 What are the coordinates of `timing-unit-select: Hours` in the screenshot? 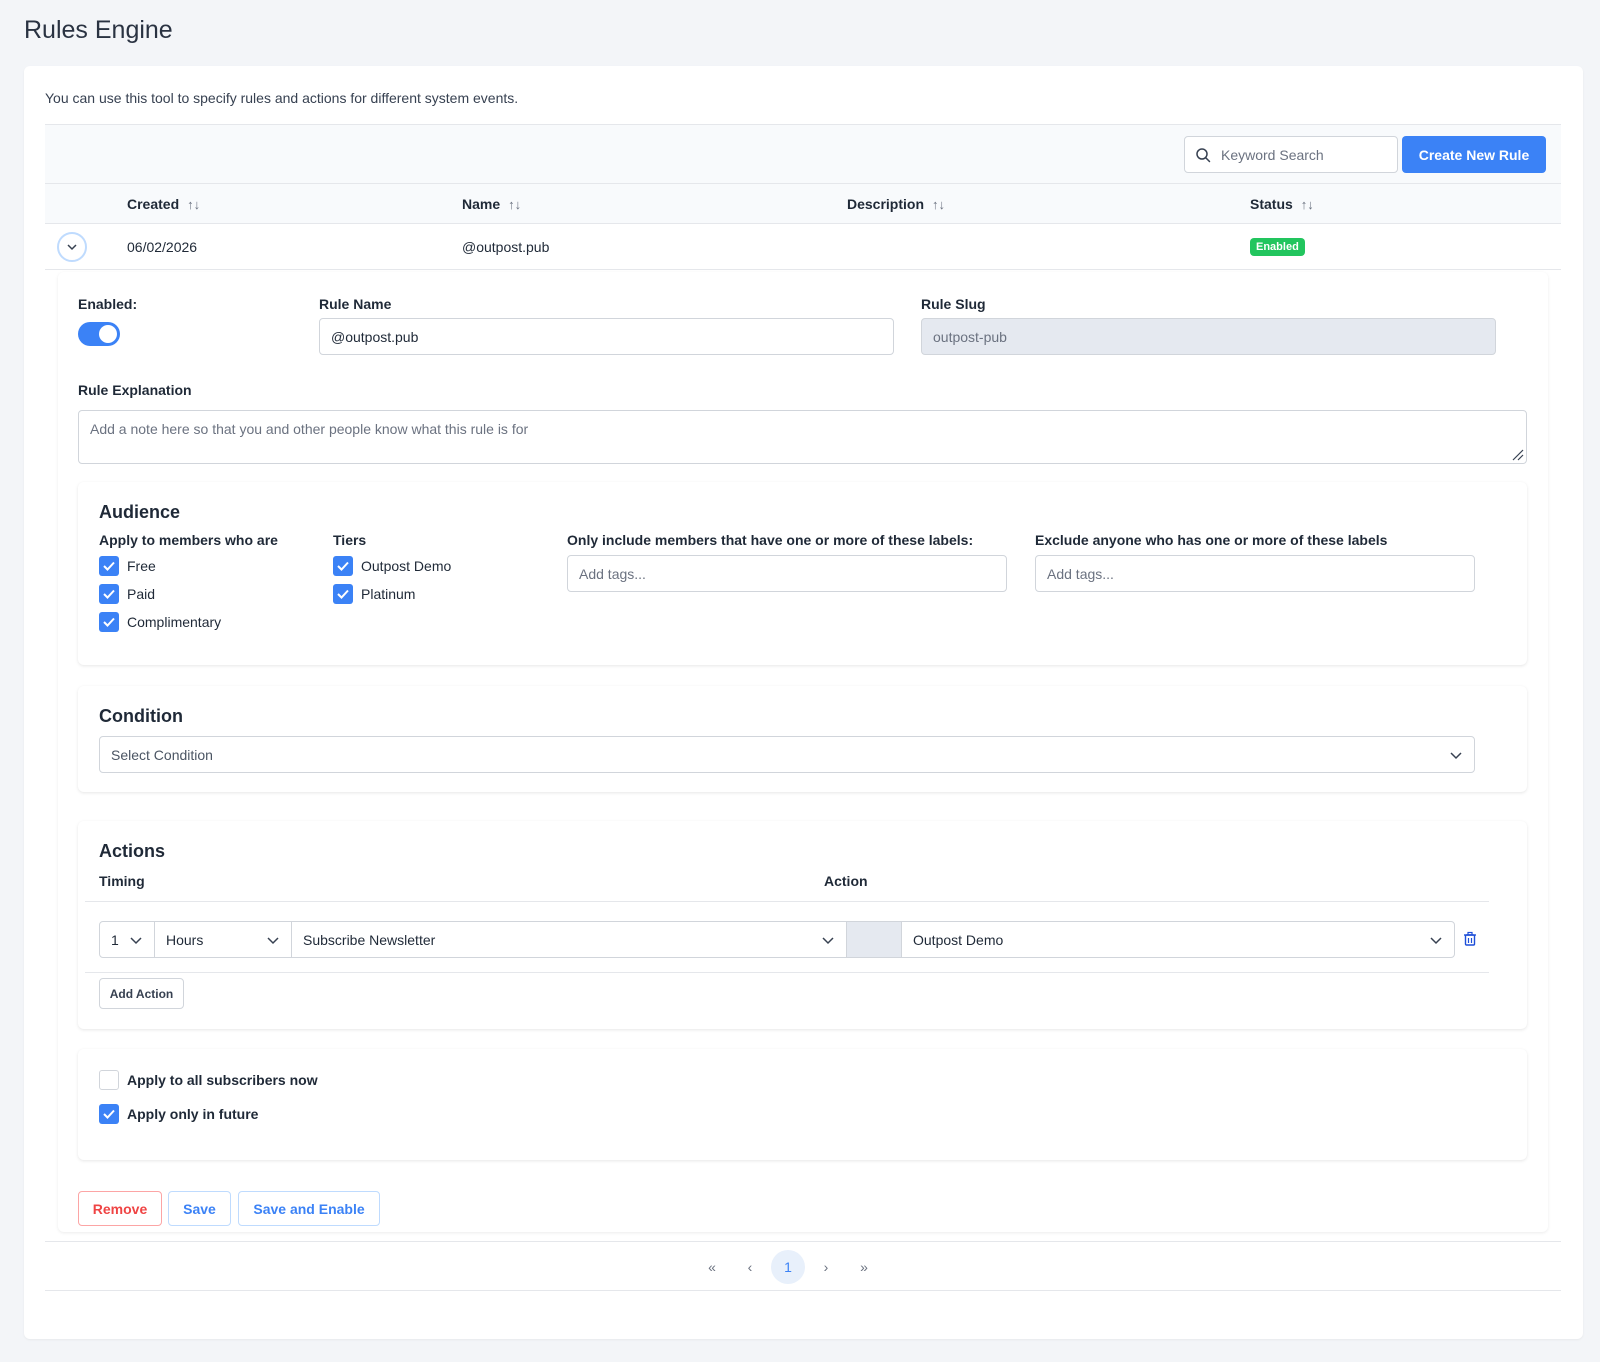 It's located at (223, 939).